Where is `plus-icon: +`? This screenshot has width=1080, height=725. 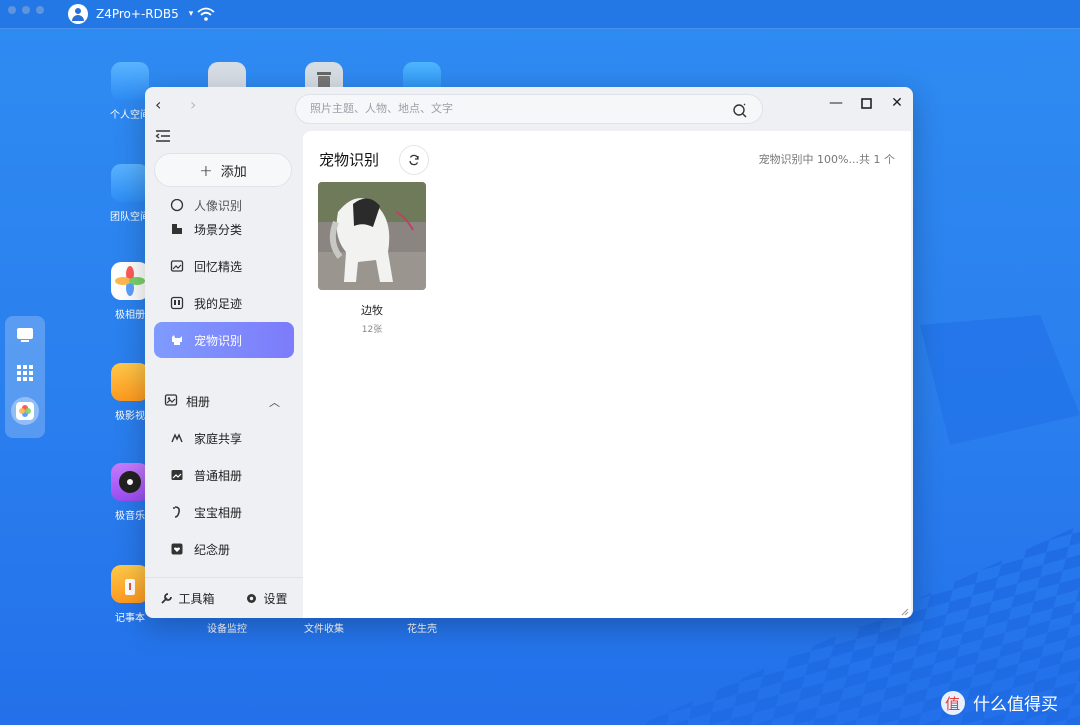 plus-icon: + is located at coordinates (206, 170).